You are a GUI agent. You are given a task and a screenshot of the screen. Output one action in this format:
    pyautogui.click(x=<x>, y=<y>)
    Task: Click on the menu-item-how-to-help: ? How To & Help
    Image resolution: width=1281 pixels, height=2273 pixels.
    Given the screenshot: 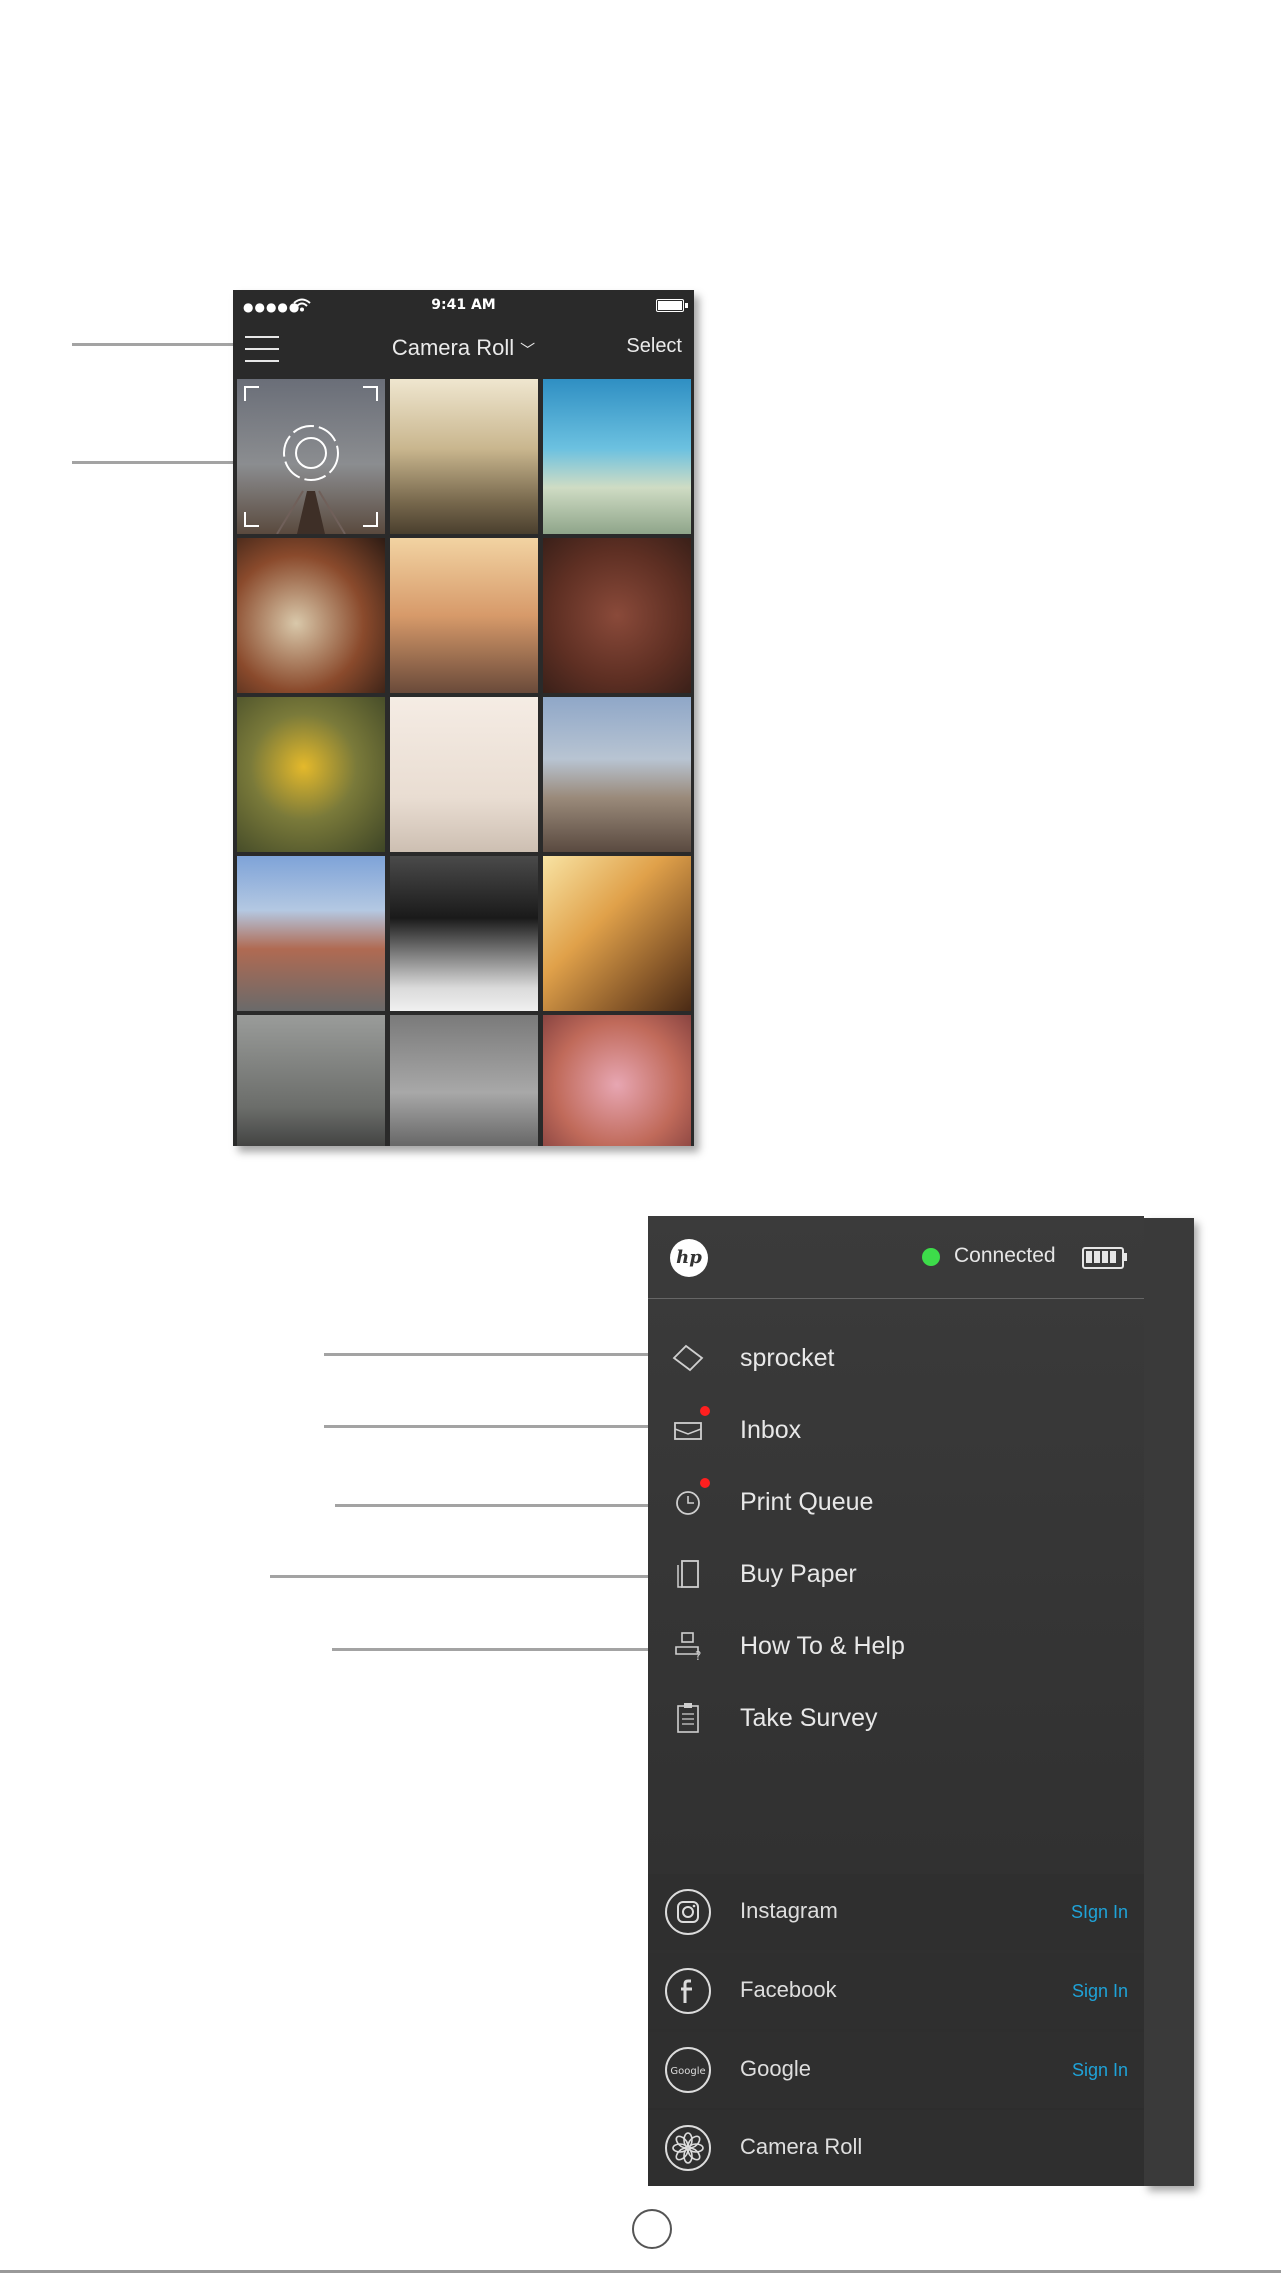 What is the action you would take?
    pyautogui.click(x=896, y=1646)
    